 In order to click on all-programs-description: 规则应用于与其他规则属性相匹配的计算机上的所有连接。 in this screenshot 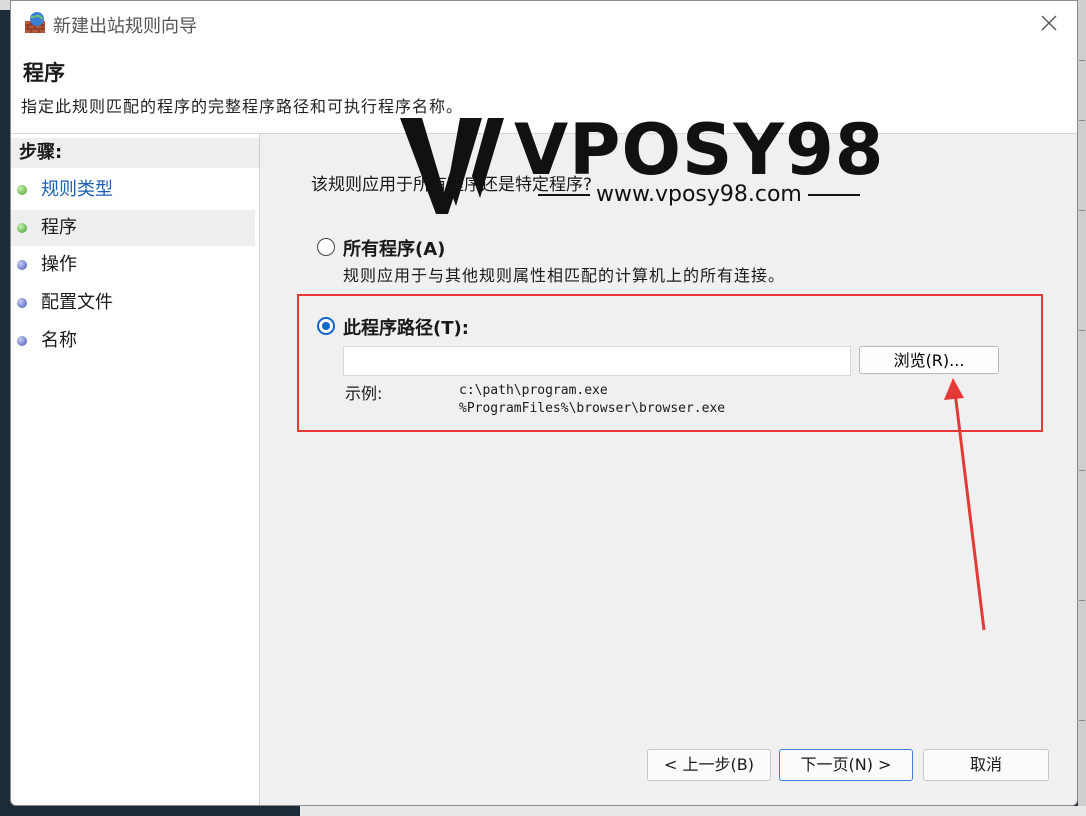, I will do `click(564, 275)`.